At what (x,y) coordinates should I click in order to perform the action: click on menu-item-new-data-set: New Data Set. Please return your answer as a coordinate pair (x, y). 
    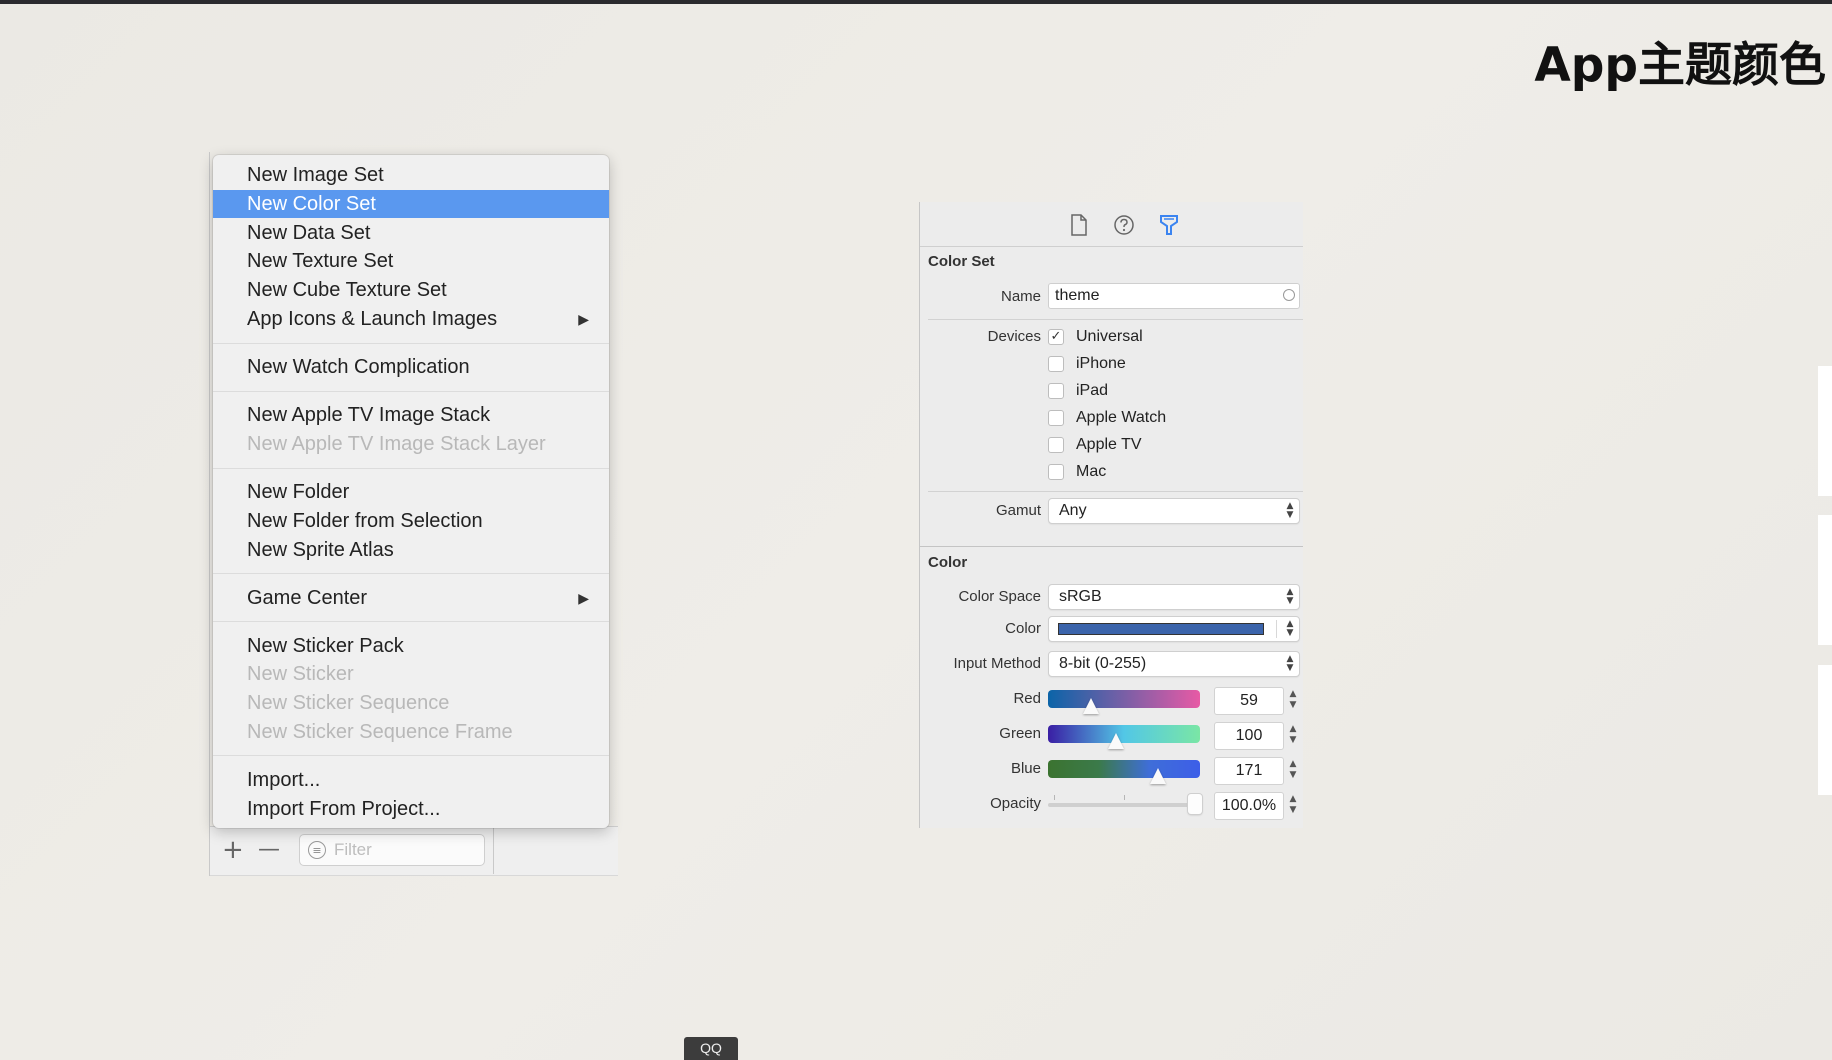
    Looking at the image, I should click on (411, 233).